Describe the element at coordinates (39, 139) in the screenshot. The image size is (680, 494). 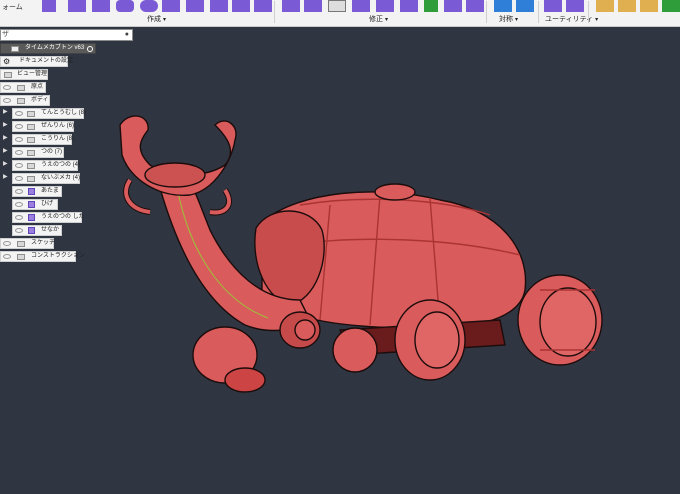
I see `browser-item-rear-wheels: ▶ こうりん (8)` at that location.